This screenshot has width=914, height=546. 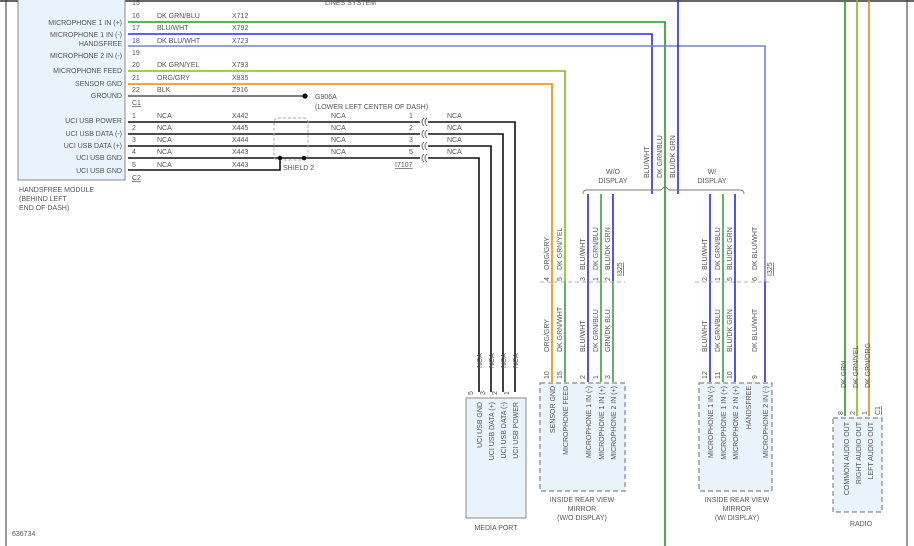 What do you see at coordinates (240, 65) in the screenshot?
I see `circuit-id: X793` at bounding box center [240, 65].